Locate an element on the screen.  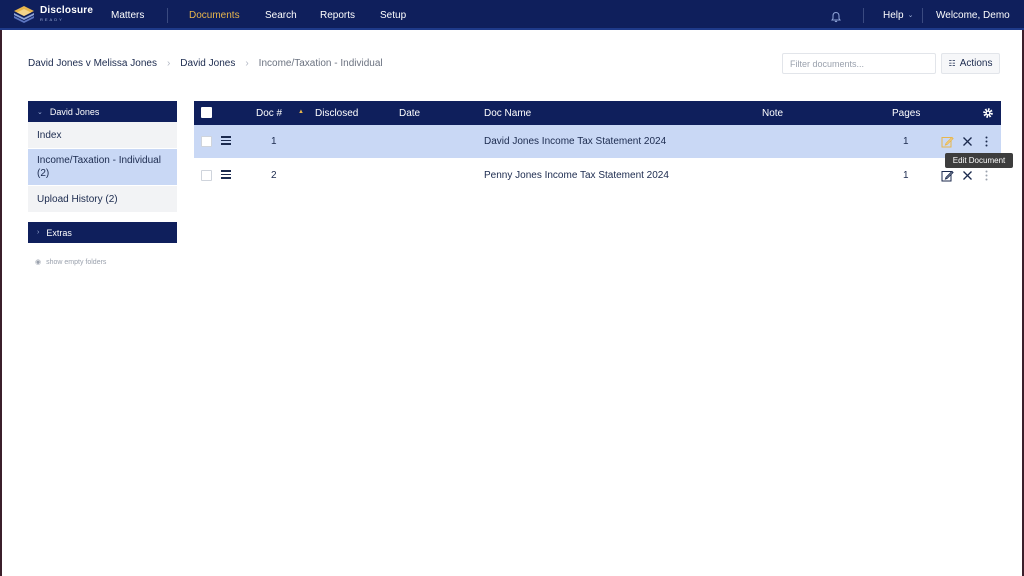
app-logo: Disclosure READY is located at coordinates (52, 14).